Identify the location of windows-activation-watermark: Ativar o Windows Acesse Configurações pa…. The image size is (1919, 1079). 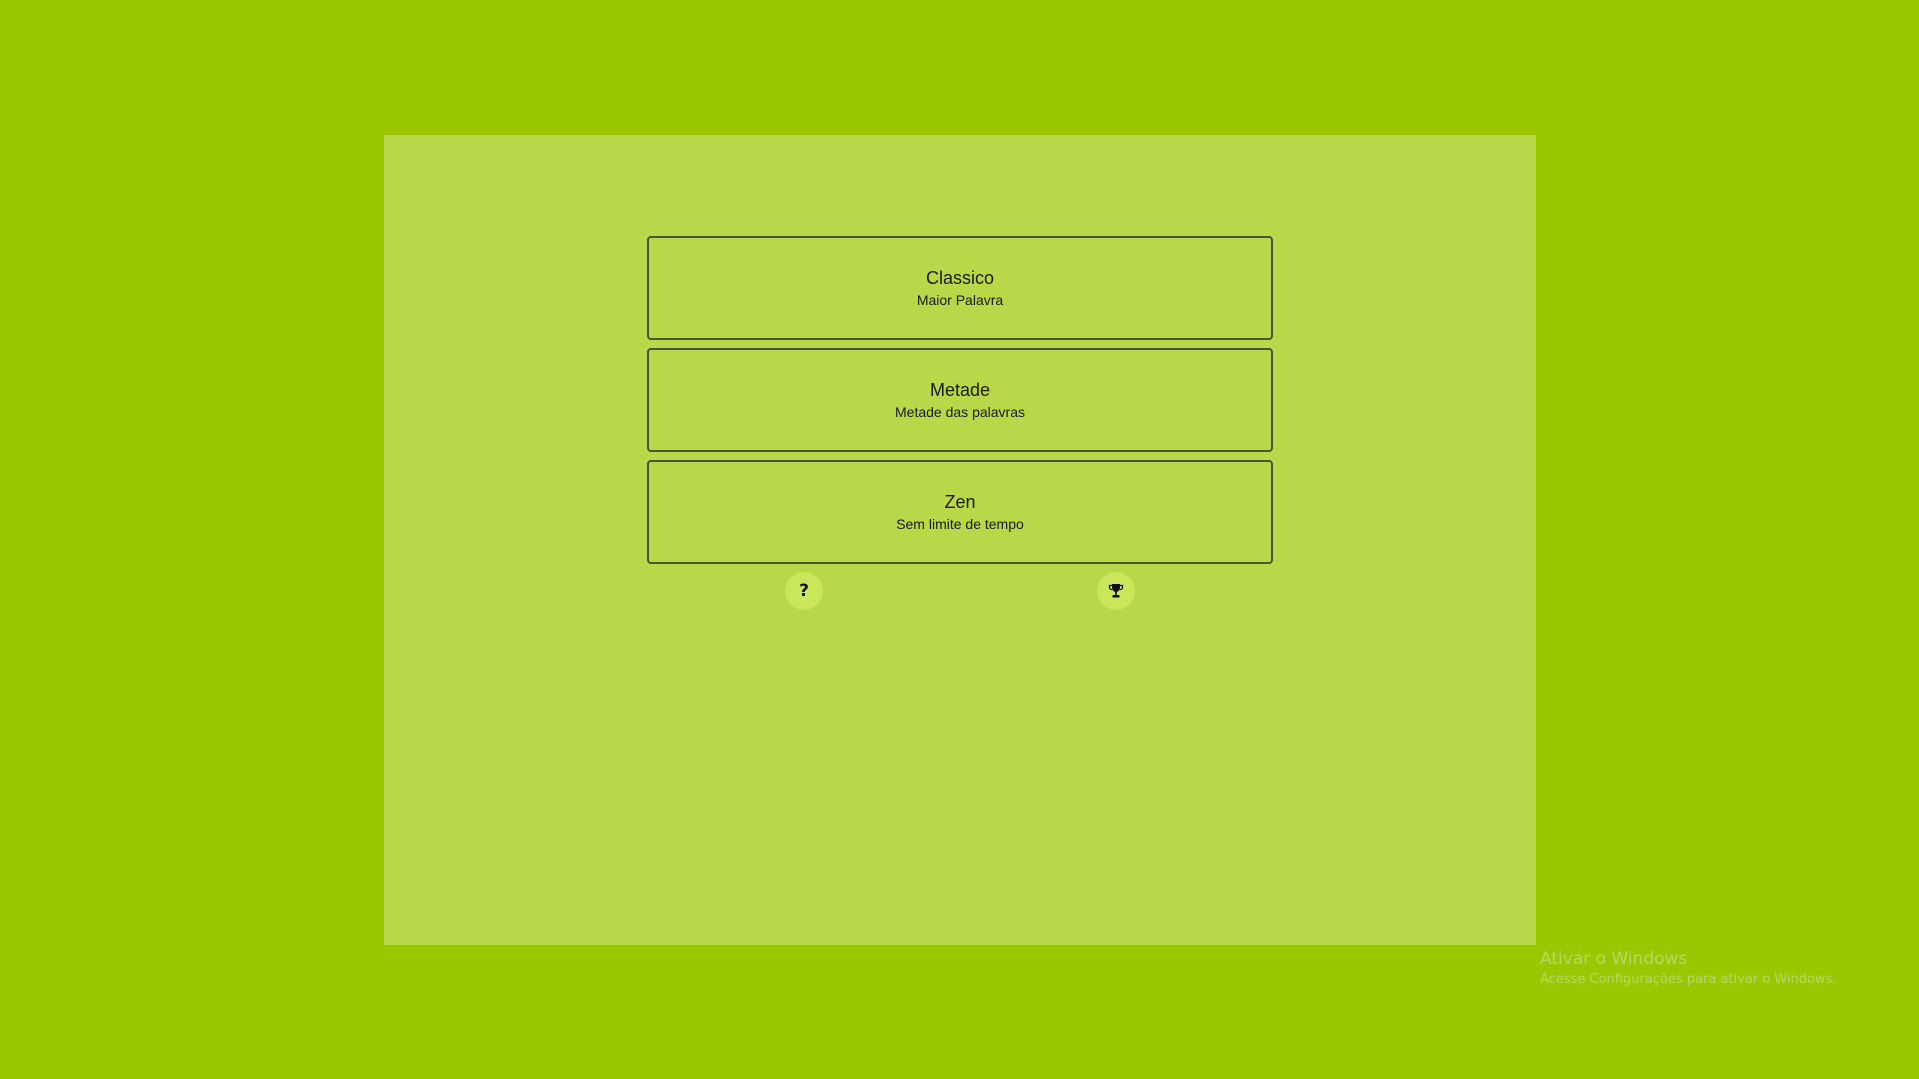
(1688, 969).